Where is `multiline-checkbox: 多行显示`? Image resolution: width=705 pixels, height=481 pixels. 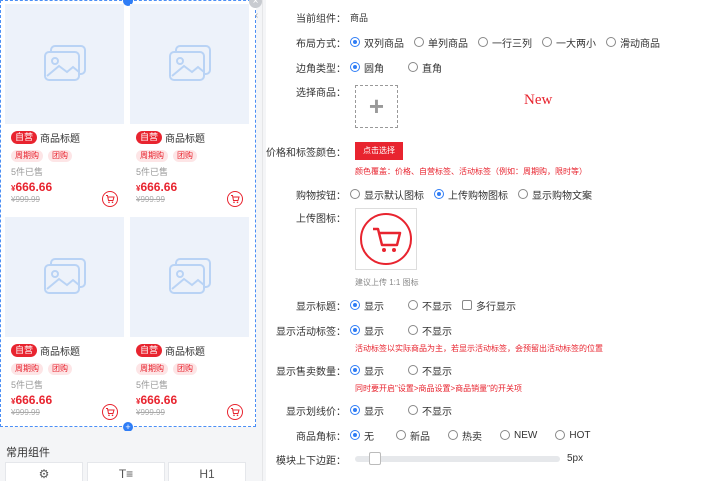 multiline-checkbox: 多行显示 is located at coordinates (489, 305).